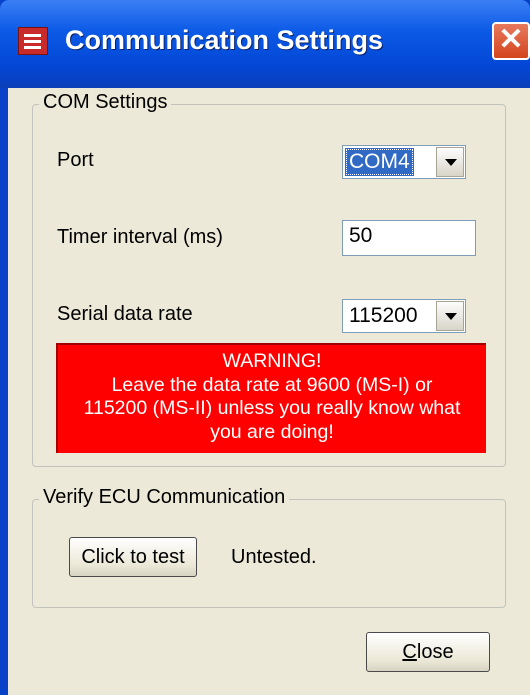 Image resolution: width=530 pixels, height=695 pixels. I want to click on close-icon: ✕, so click(511, 39).